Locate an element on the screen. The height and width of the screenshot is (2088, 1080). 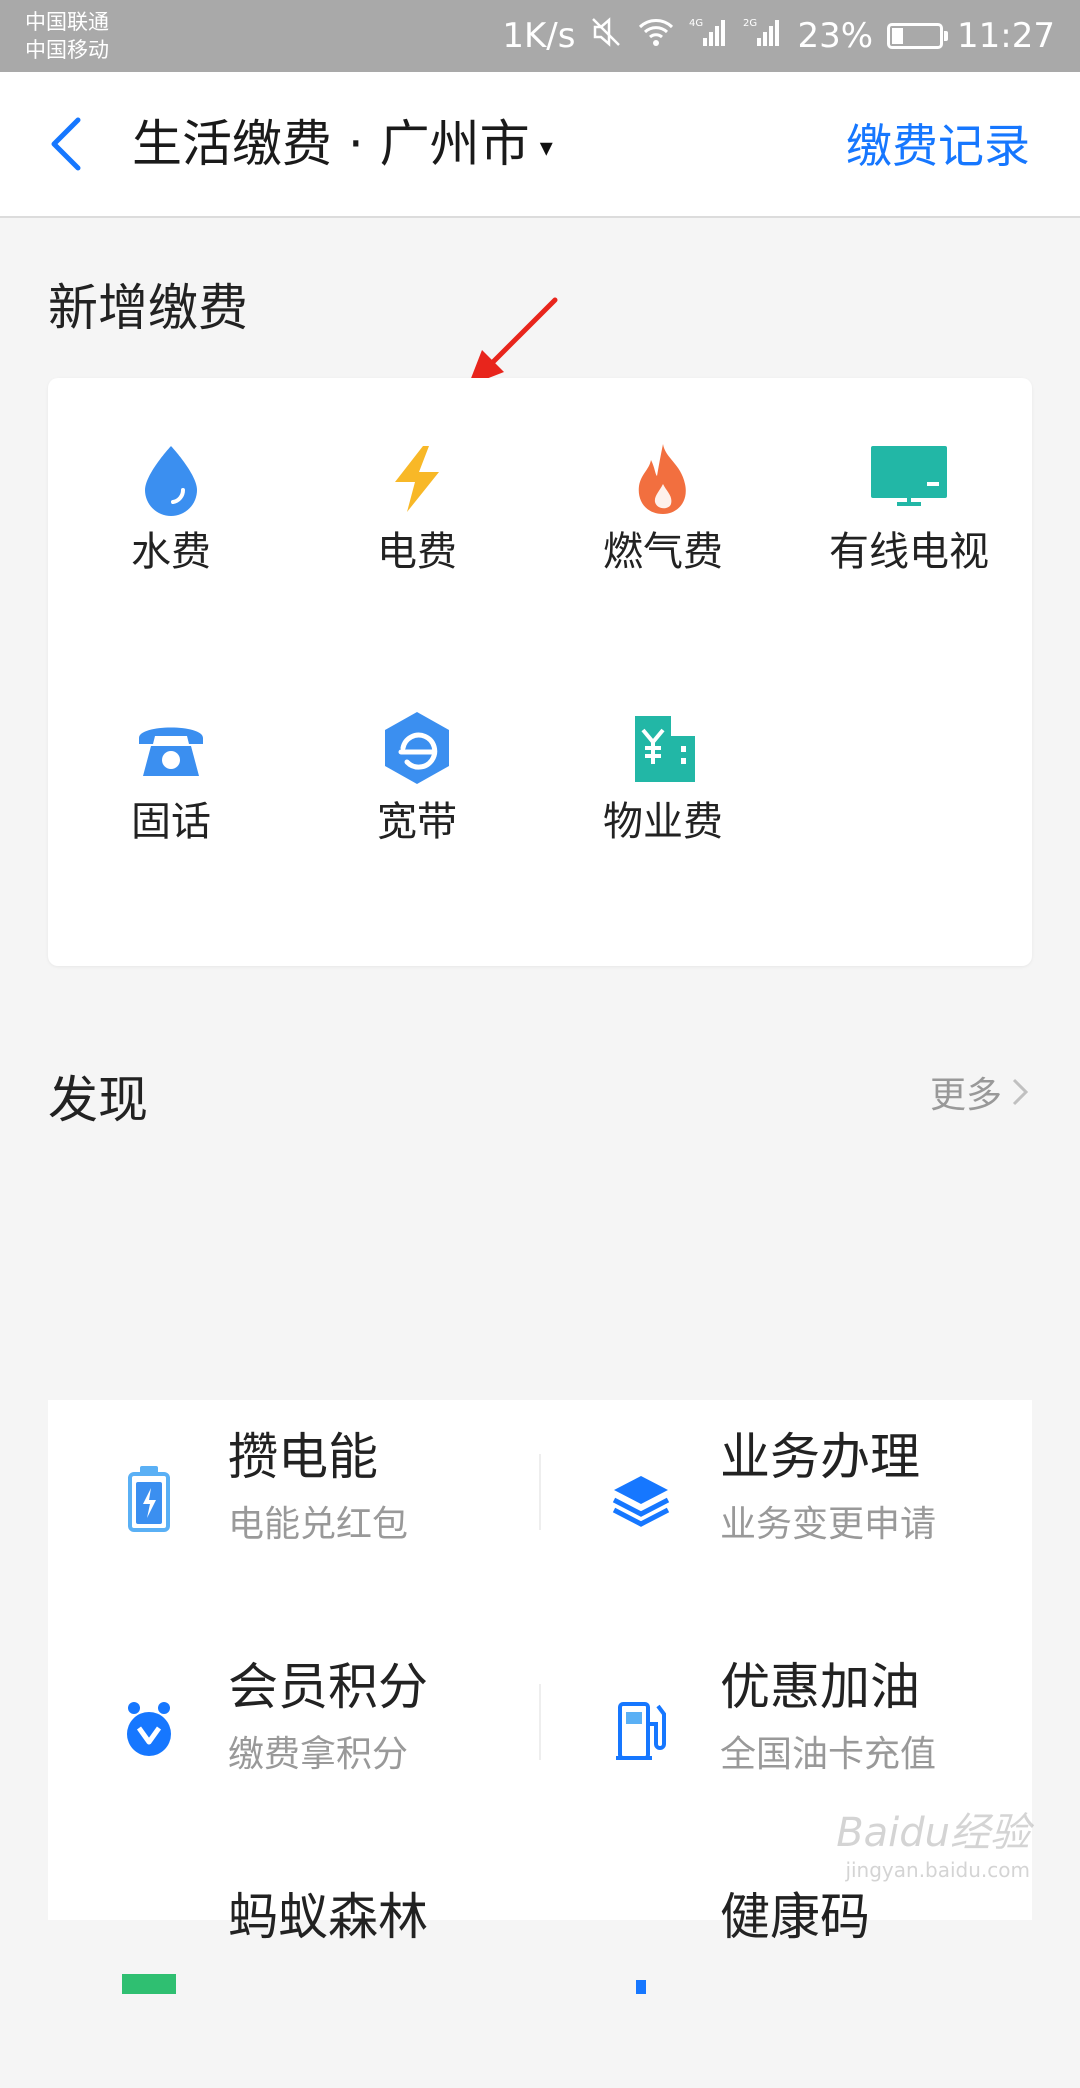
forest-icon is located at coordinates (149, 1984).